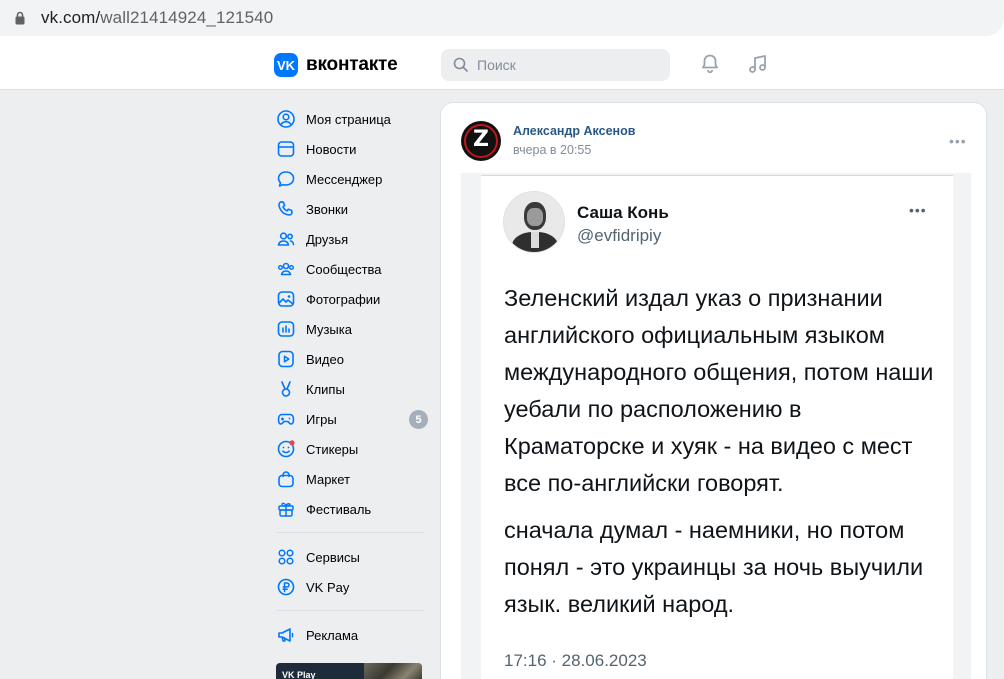 The image size is (1004, 679). I want to click on browser-url-bar: vk.com/wall21414924_121540, so click(502, 19).